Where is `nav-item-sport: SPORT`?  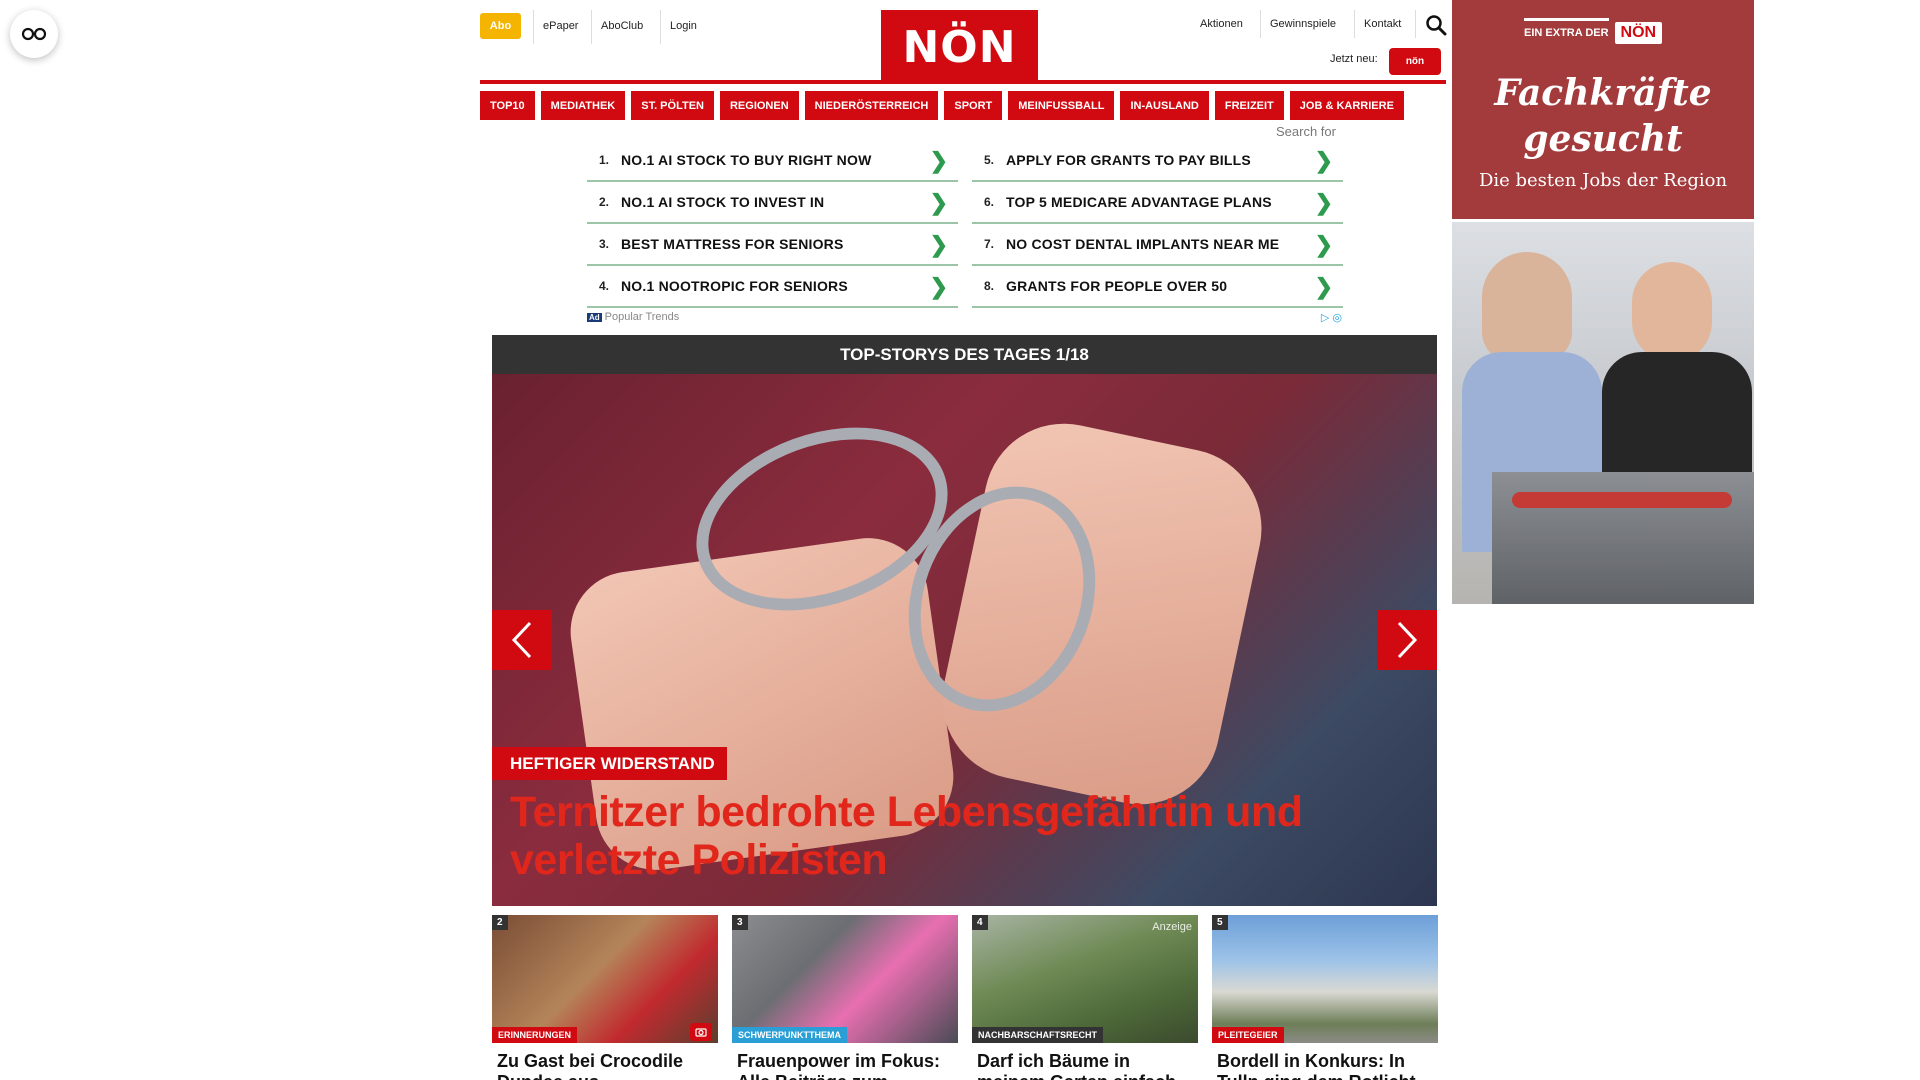 nav-item-sport: SPORT is located at coordinates (973, 105).